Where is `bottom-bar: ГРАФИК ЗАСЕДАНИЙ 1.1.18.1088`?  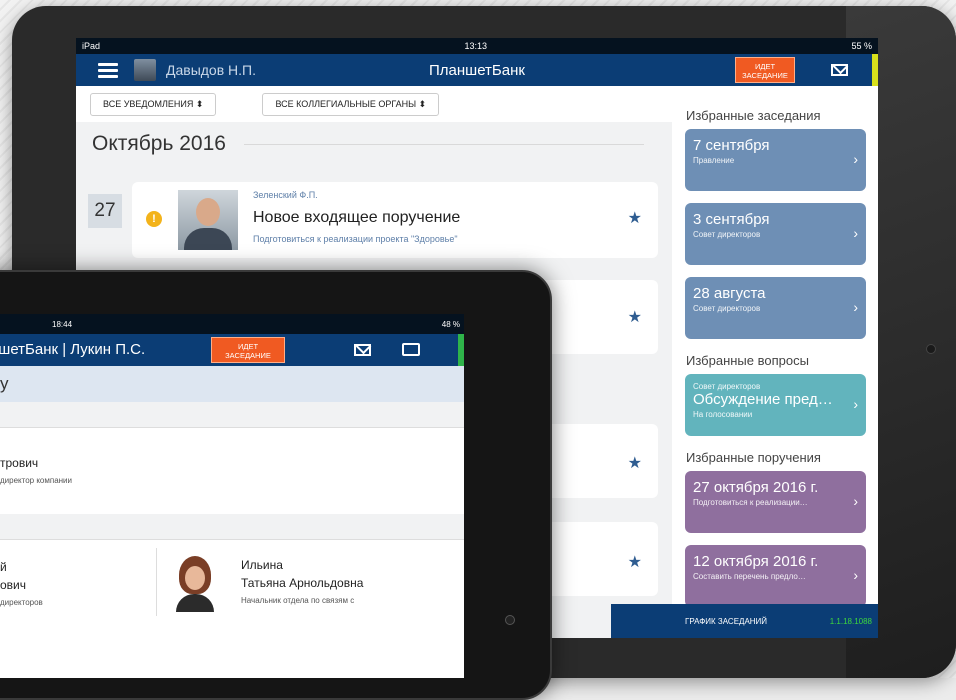
bottom-bar: ГРАФИК ЗАСЕДАНИЙ 1.1.18.1088 is located at coordinates (744, 621).